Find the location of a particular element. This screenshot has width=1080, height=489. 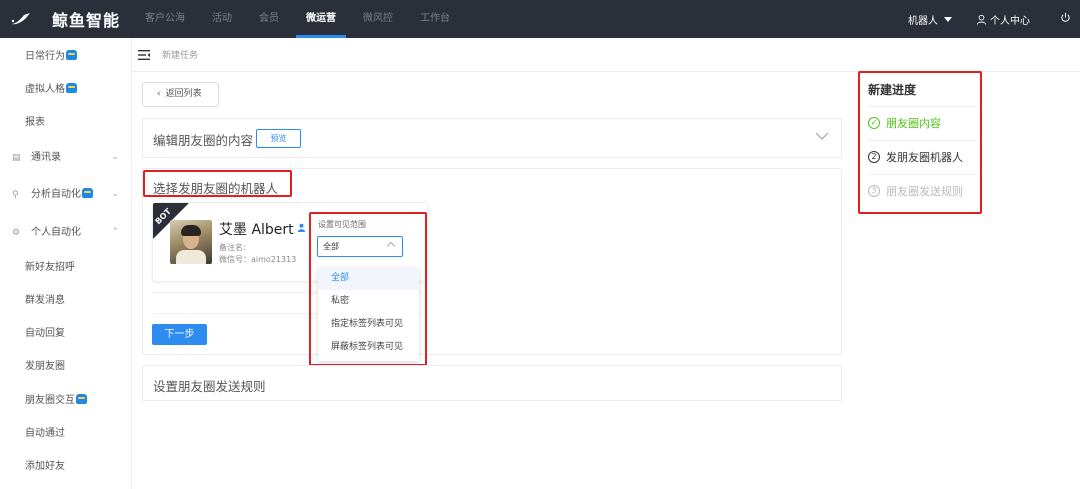

sidebar-group-personal-automation: ⚙ 个人自动化 ⌃ is located at coordinates (65, 232).